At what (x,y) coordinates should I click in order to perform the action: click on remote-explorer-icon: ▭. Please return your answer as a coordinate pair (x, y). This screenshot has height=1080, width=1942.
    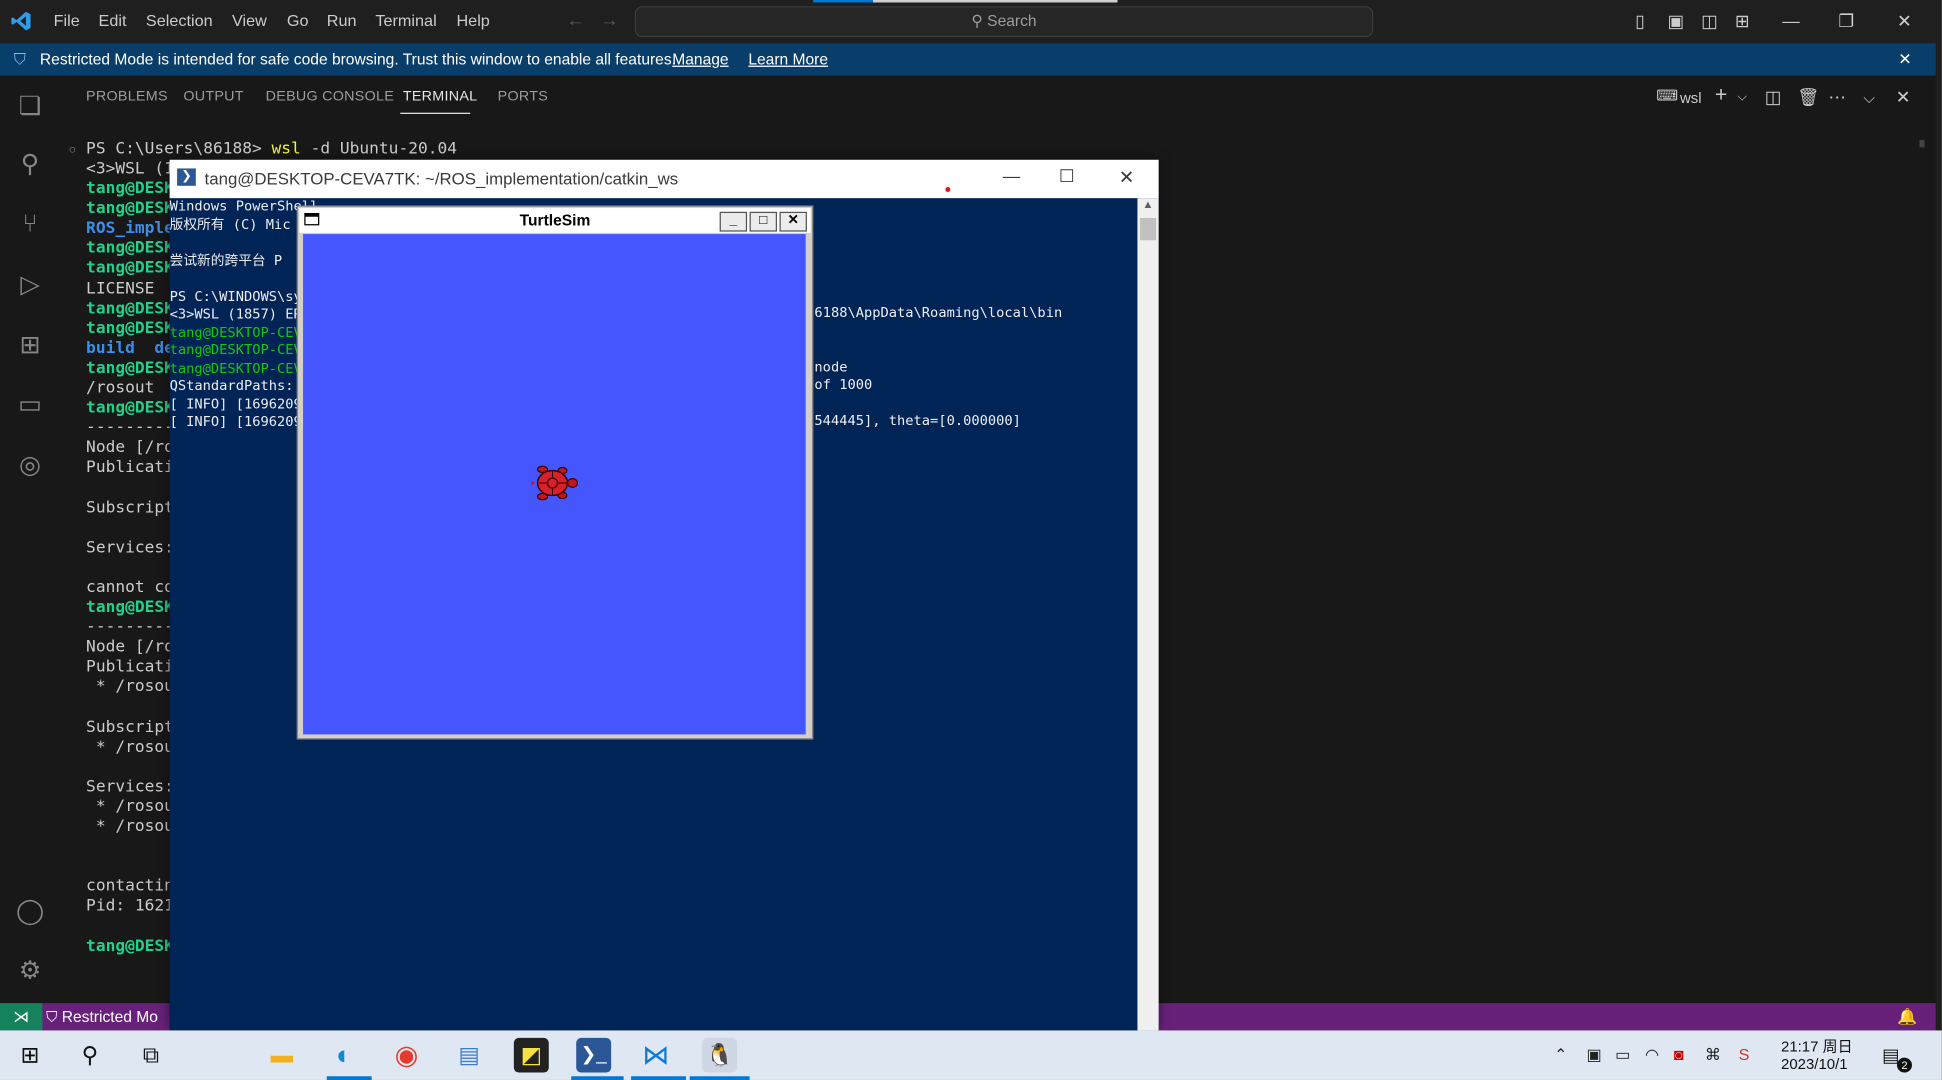
    Looking at the image, I should click on (30, 405).